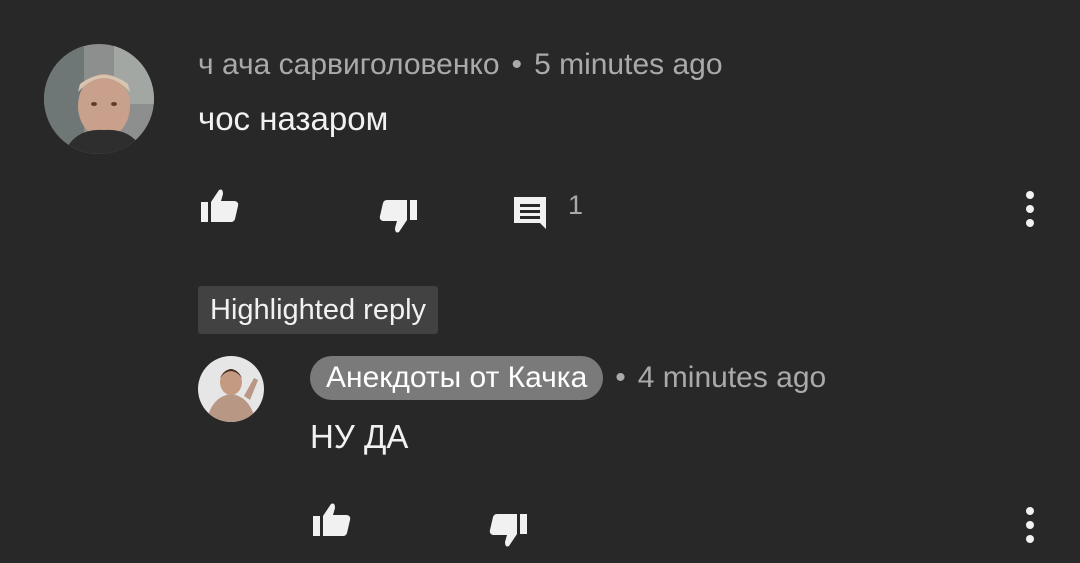  I want to click on like-button, so click(219, 206).